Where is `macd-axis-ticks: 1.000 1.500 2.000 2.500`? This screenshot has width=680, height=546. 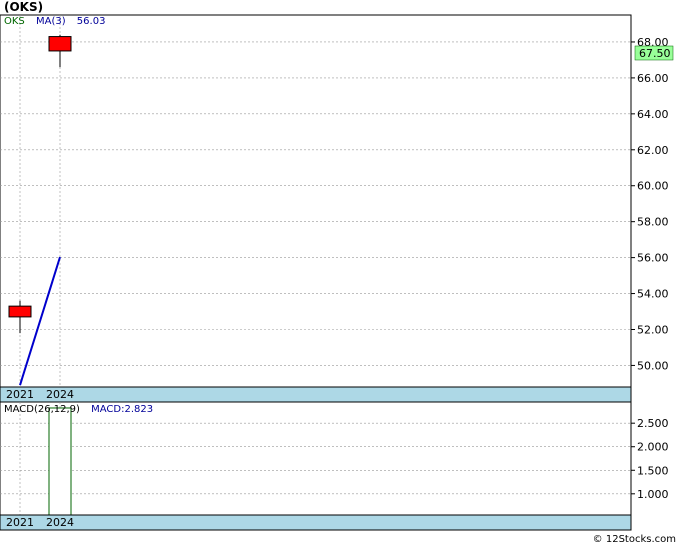
macd-axis-ticks: 1.000 1.500 2.000 2.500 is located at coordinates (650, 459).